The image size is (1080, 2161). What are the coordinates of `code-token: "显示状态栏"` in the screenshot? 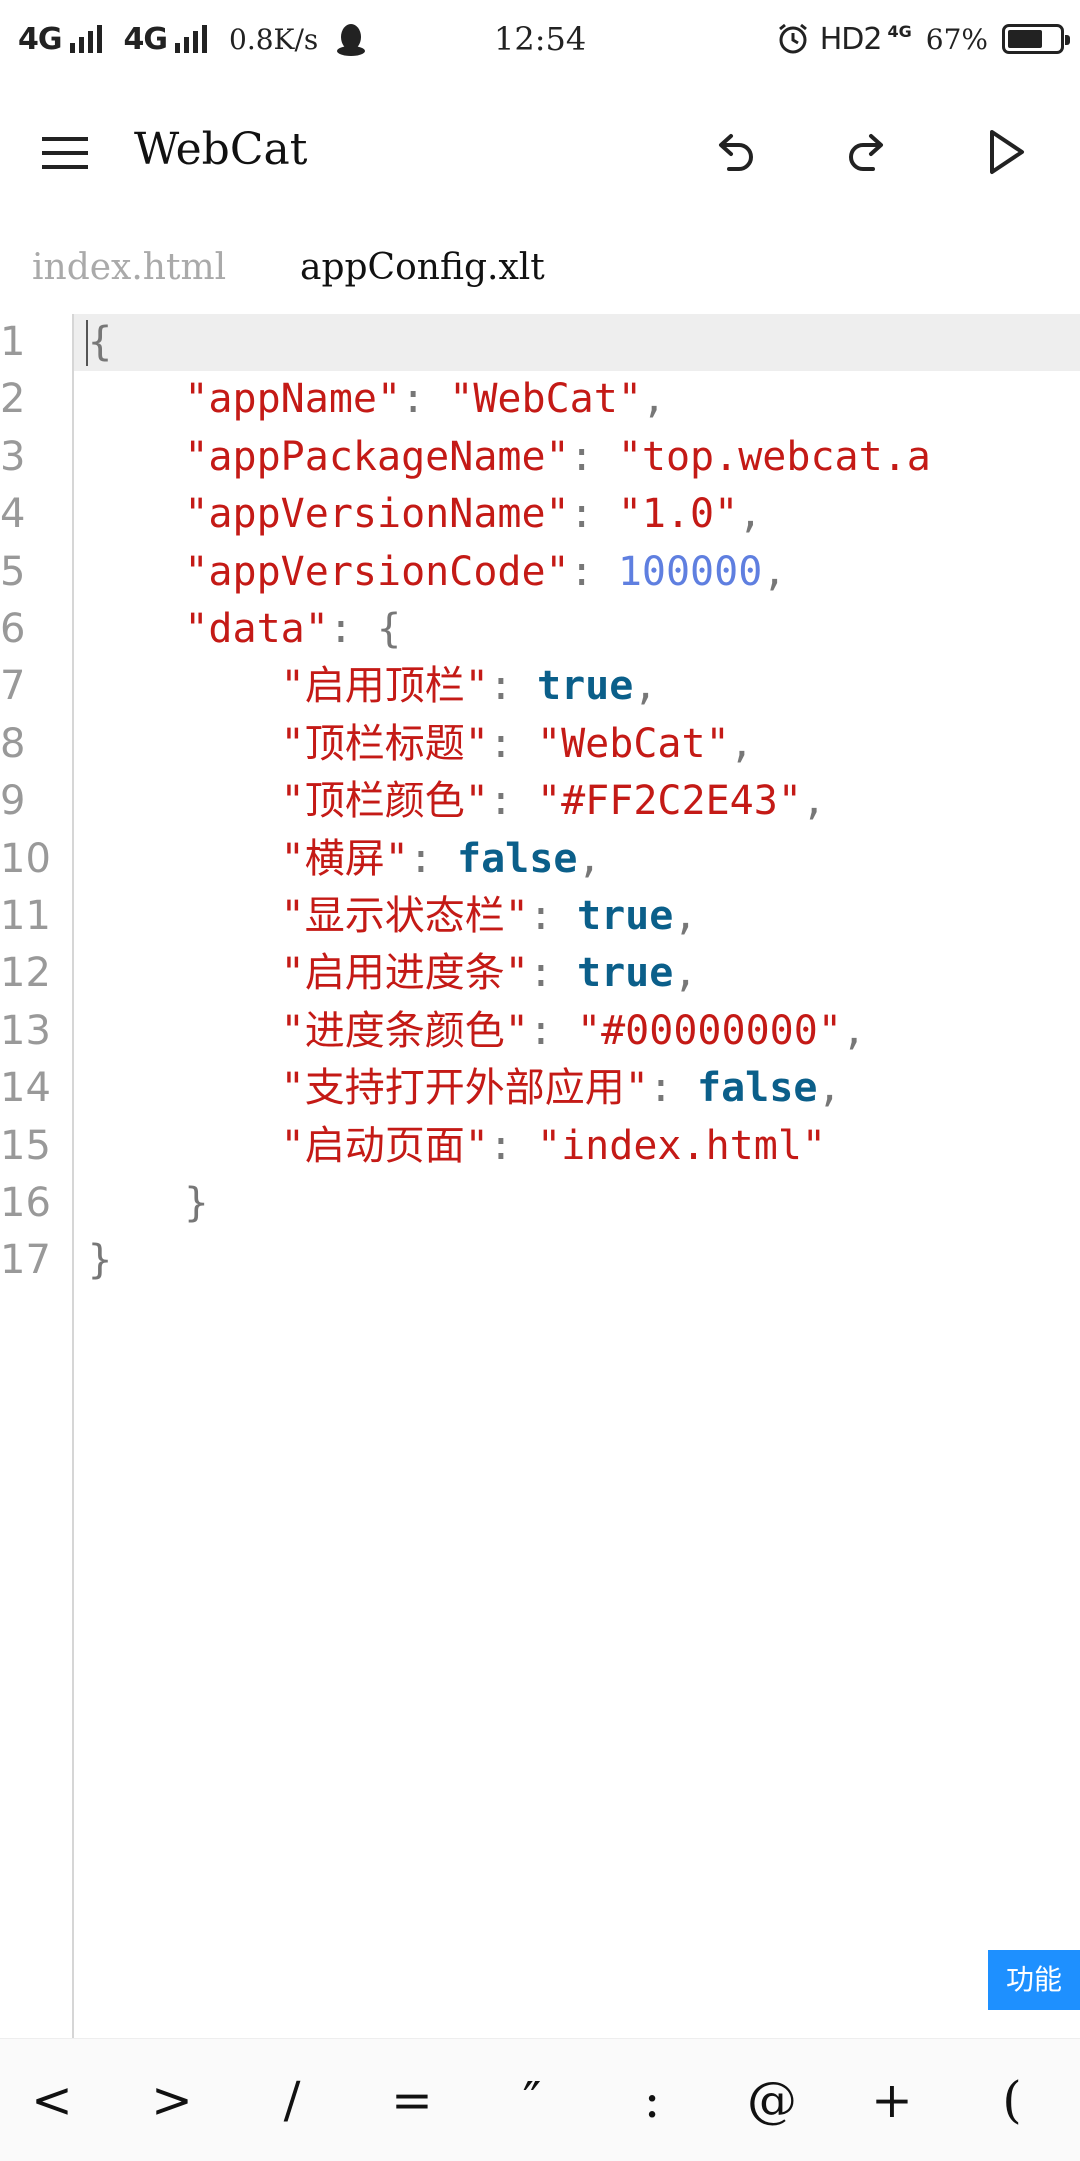 It's located at (404, 916).